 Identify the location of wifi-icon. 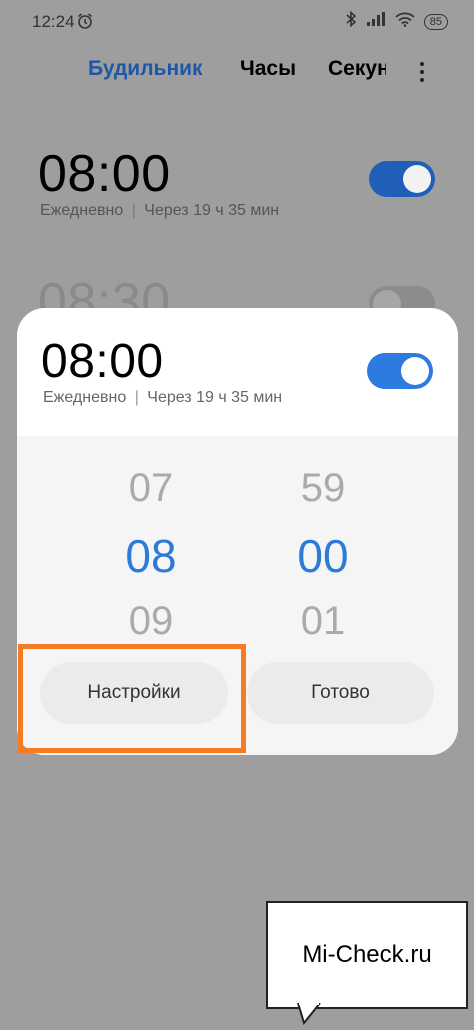
(405, 21).